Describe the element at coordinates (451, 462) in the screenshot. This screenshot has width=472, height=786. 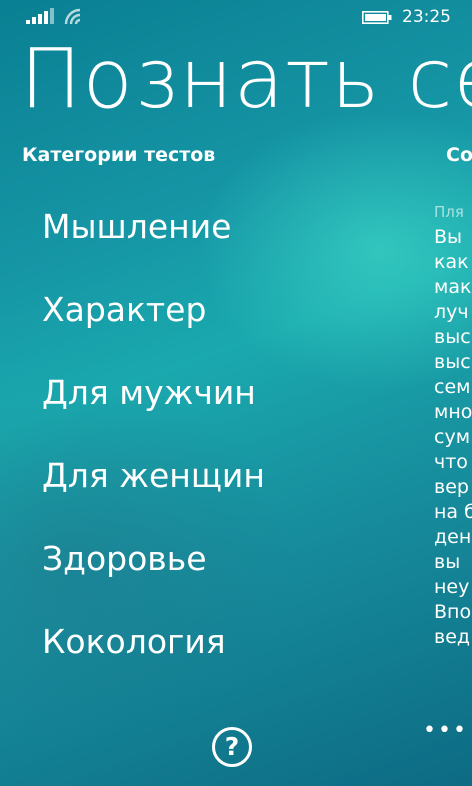
I see `preview-line: что` at that location.